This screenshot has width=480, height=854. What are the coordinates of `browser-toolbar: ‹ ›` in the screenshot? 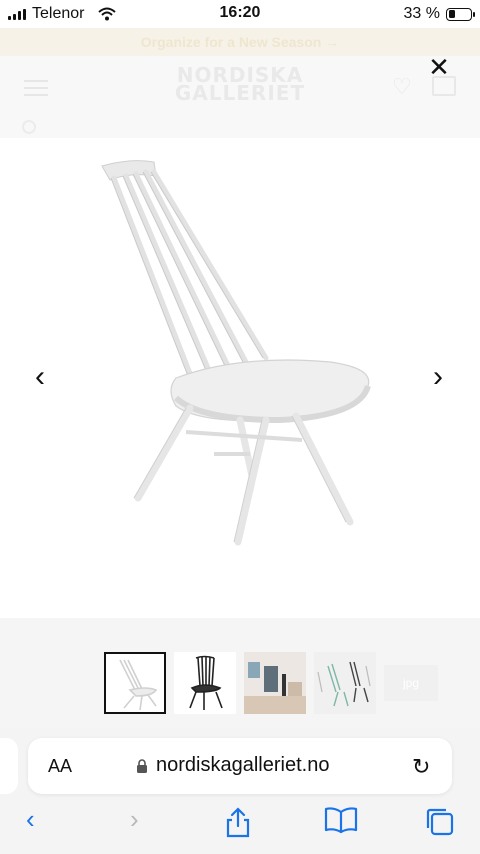 It's located at (240, 825).